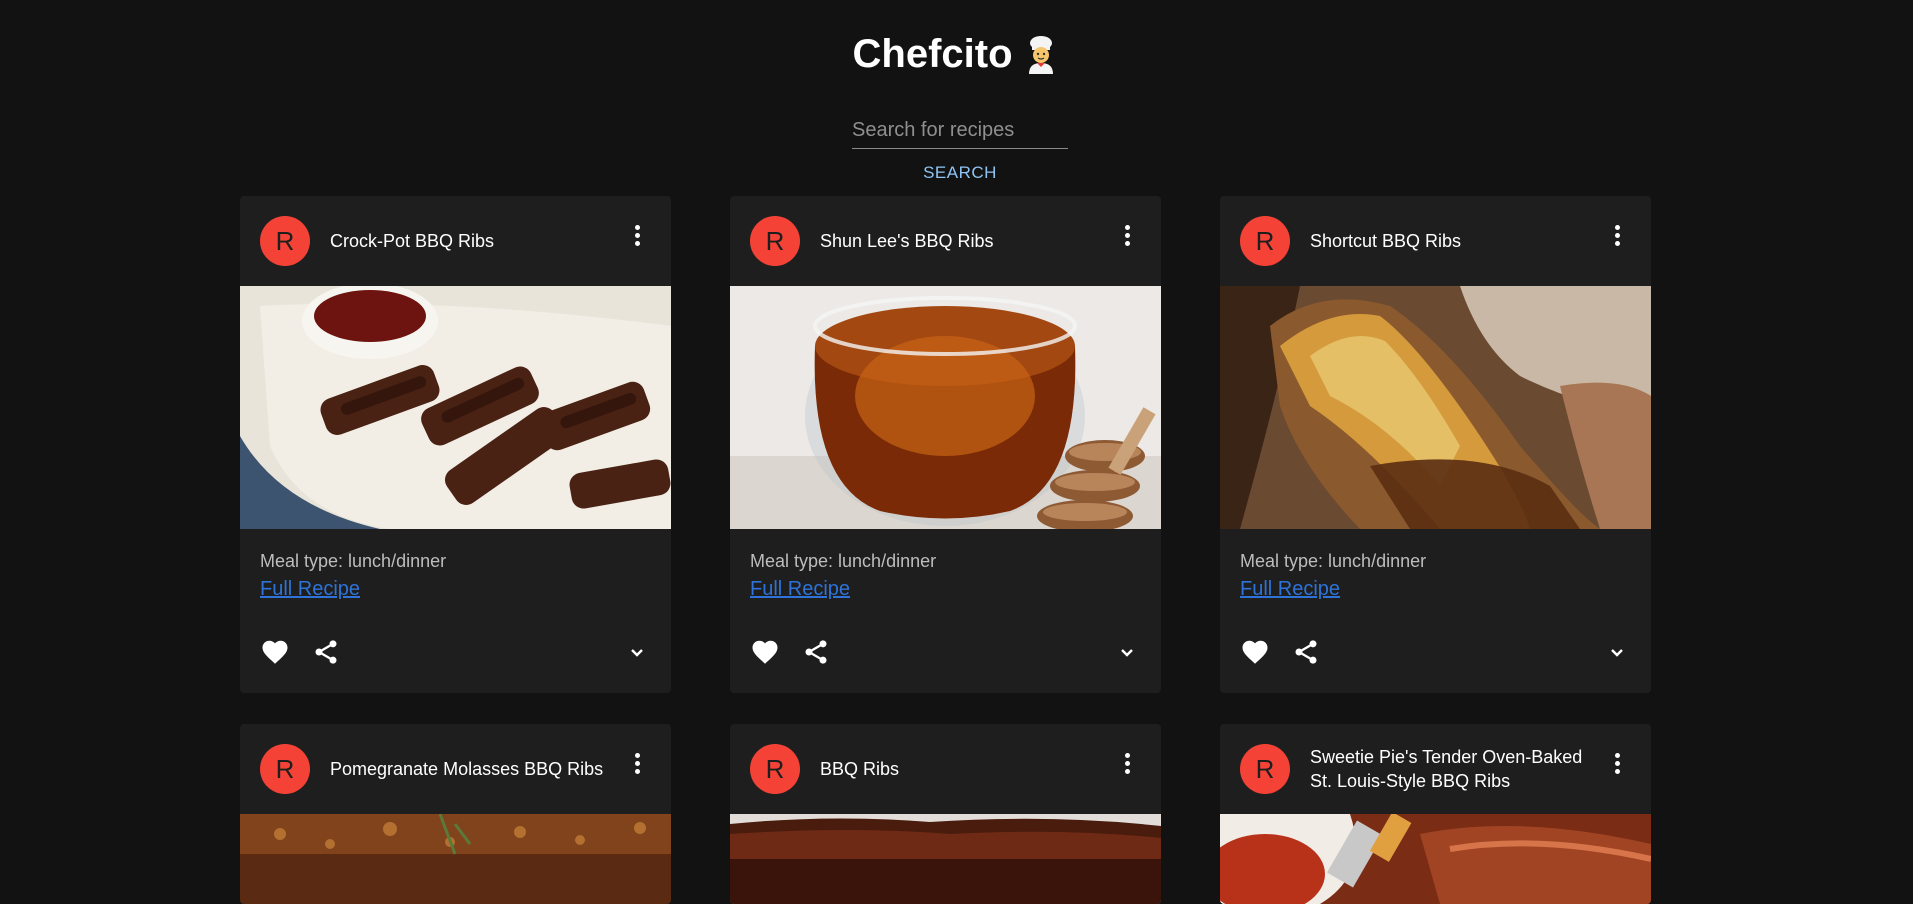 Image resolution: width=1913 pixels, height=904 pixels. Describe the element at coordinates (945, 769) in the screenshot. I see `card-header: R BBQ Ribs` at that location.